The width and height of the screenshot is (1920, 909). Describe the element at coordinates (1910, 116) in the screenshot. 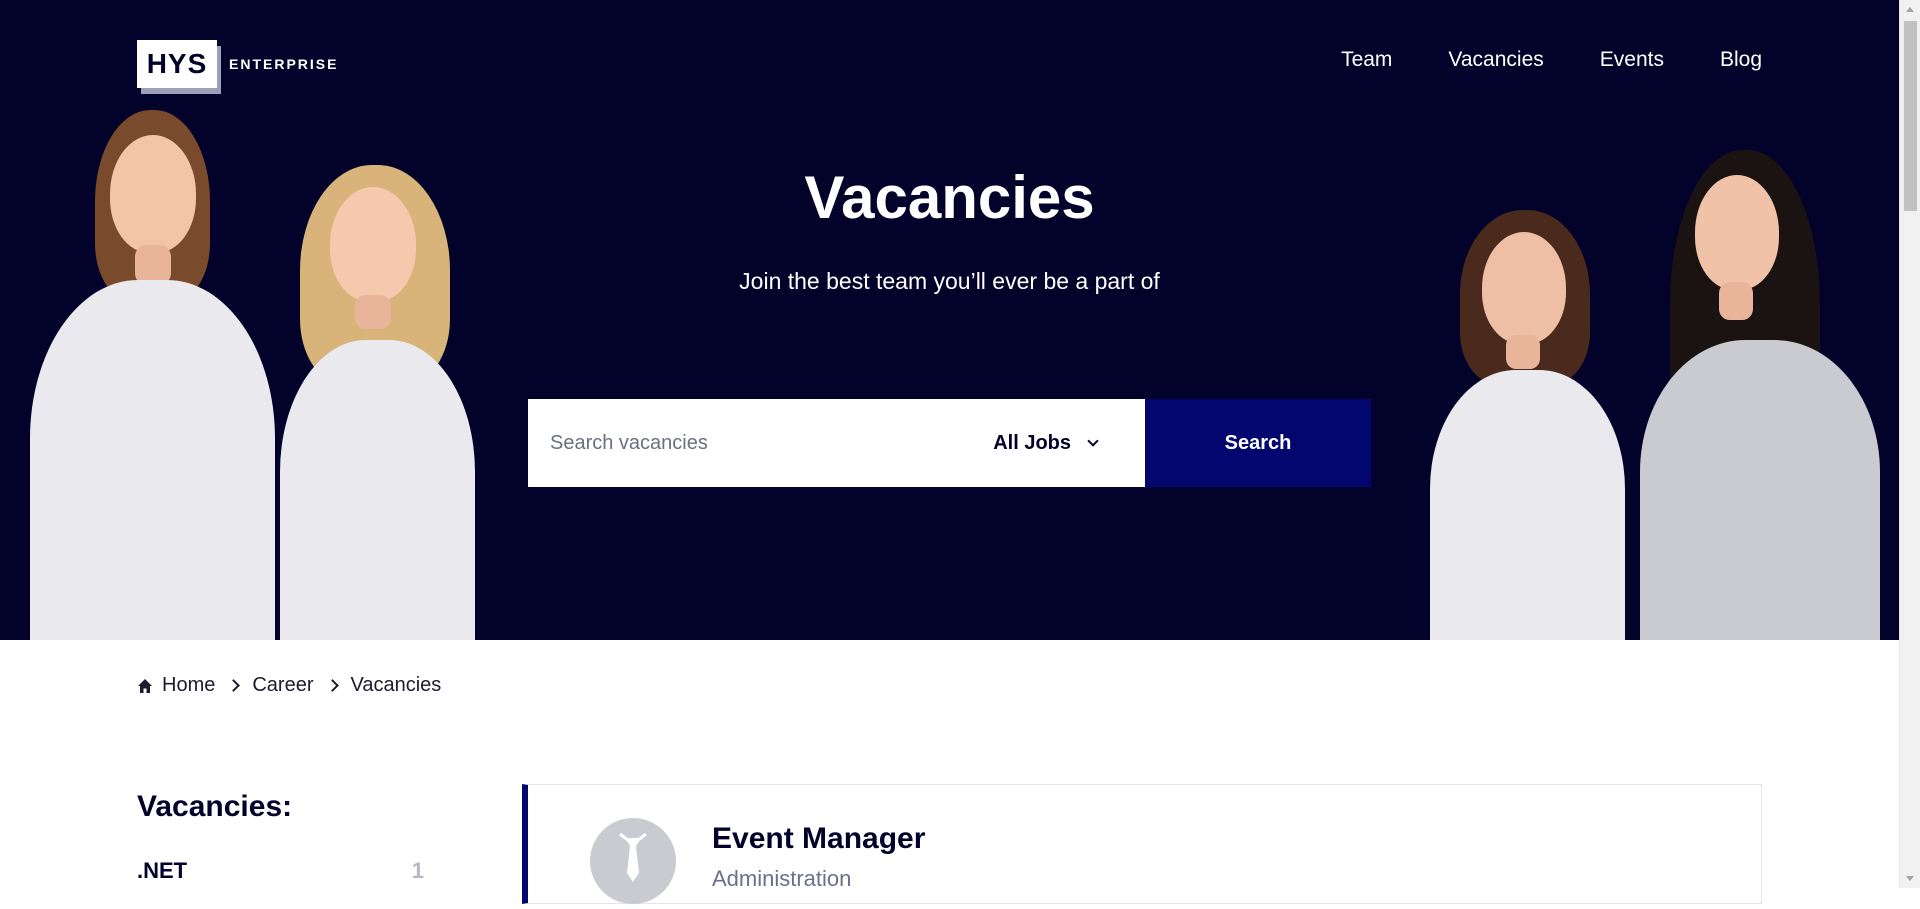

I see `scrollbar-thumb` at that location.